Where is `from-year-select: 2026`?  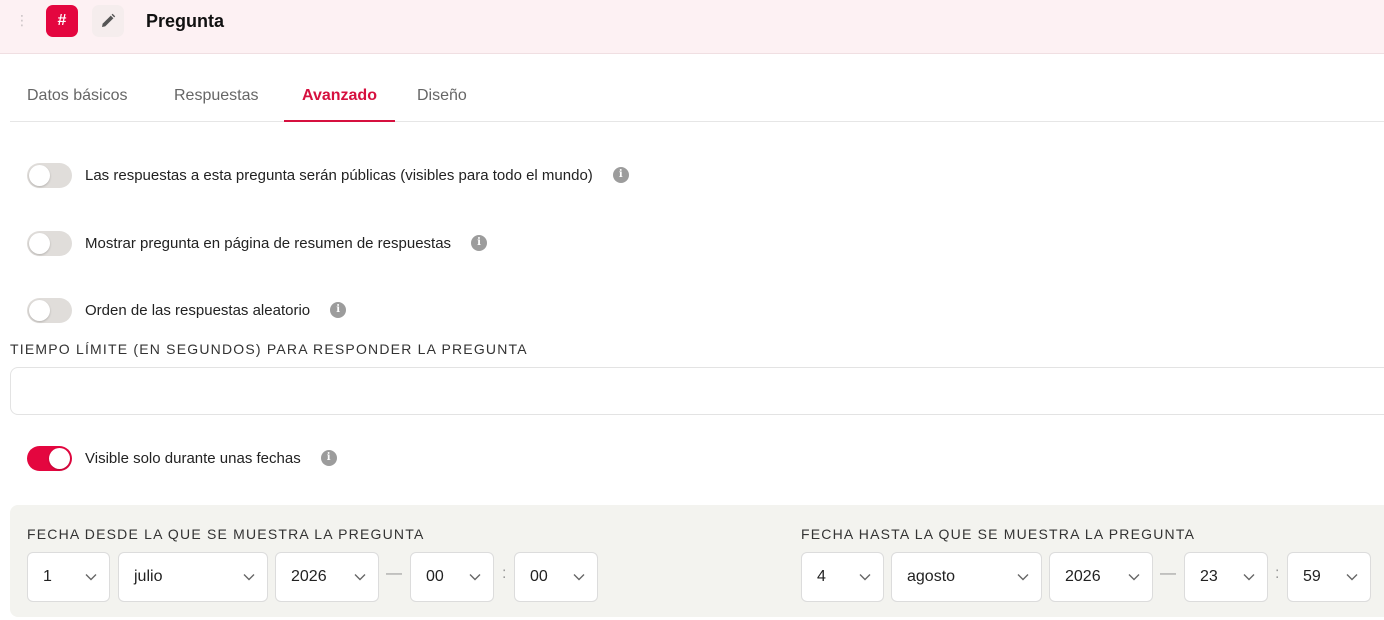
from-year-select: 2026 is located at coordinates (327, 577).